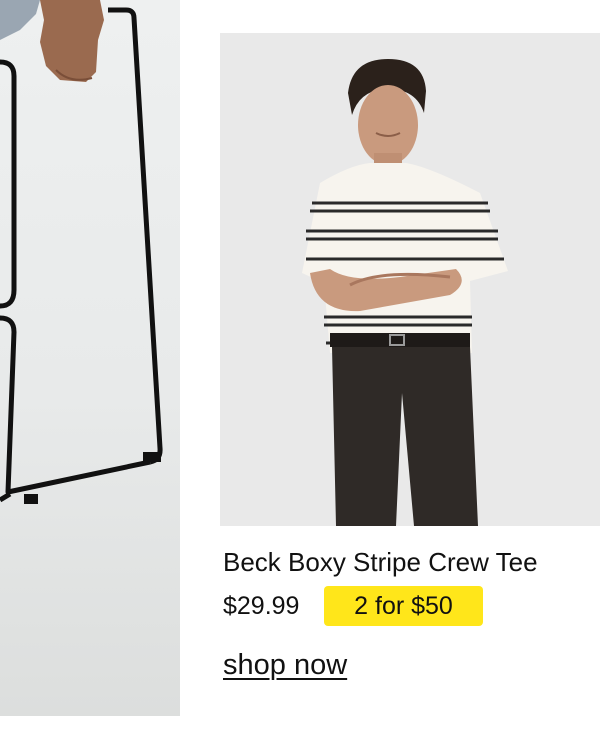 The width and height of the screenshot is (600, 731). Describe the element at coordinates (380, 562) in the screenshot. I see `product-name: Beck Boxy Stripe Crew Tee` at that location.